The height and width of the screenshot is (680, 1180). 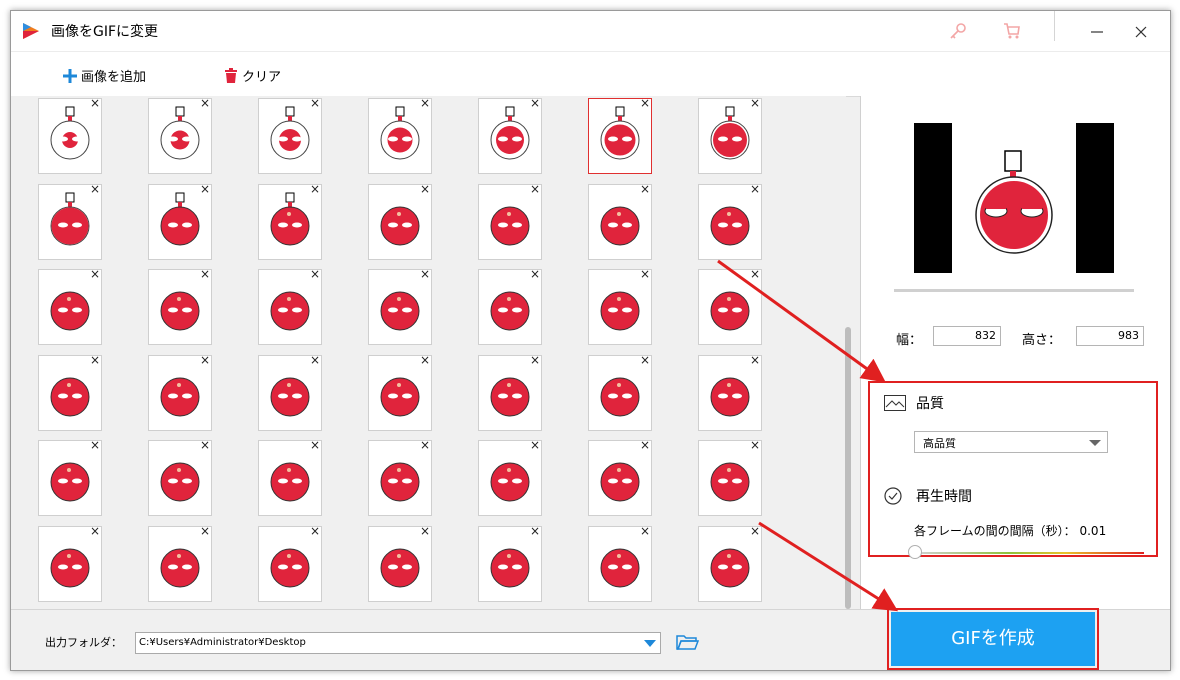 I want to click on folder-open-icon, so click(x=687, y=642).